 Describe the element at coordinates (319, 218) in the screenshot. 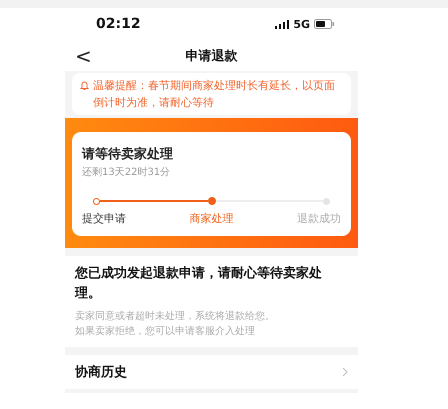

I see `step-label: 退款成功` at that location.